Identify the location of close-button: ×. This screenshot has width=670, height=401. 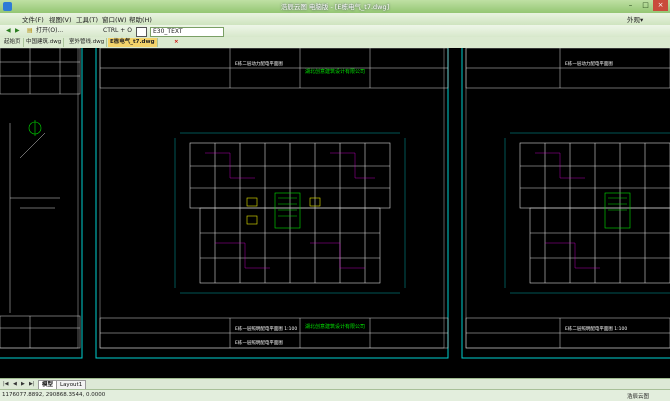
(660, 5).